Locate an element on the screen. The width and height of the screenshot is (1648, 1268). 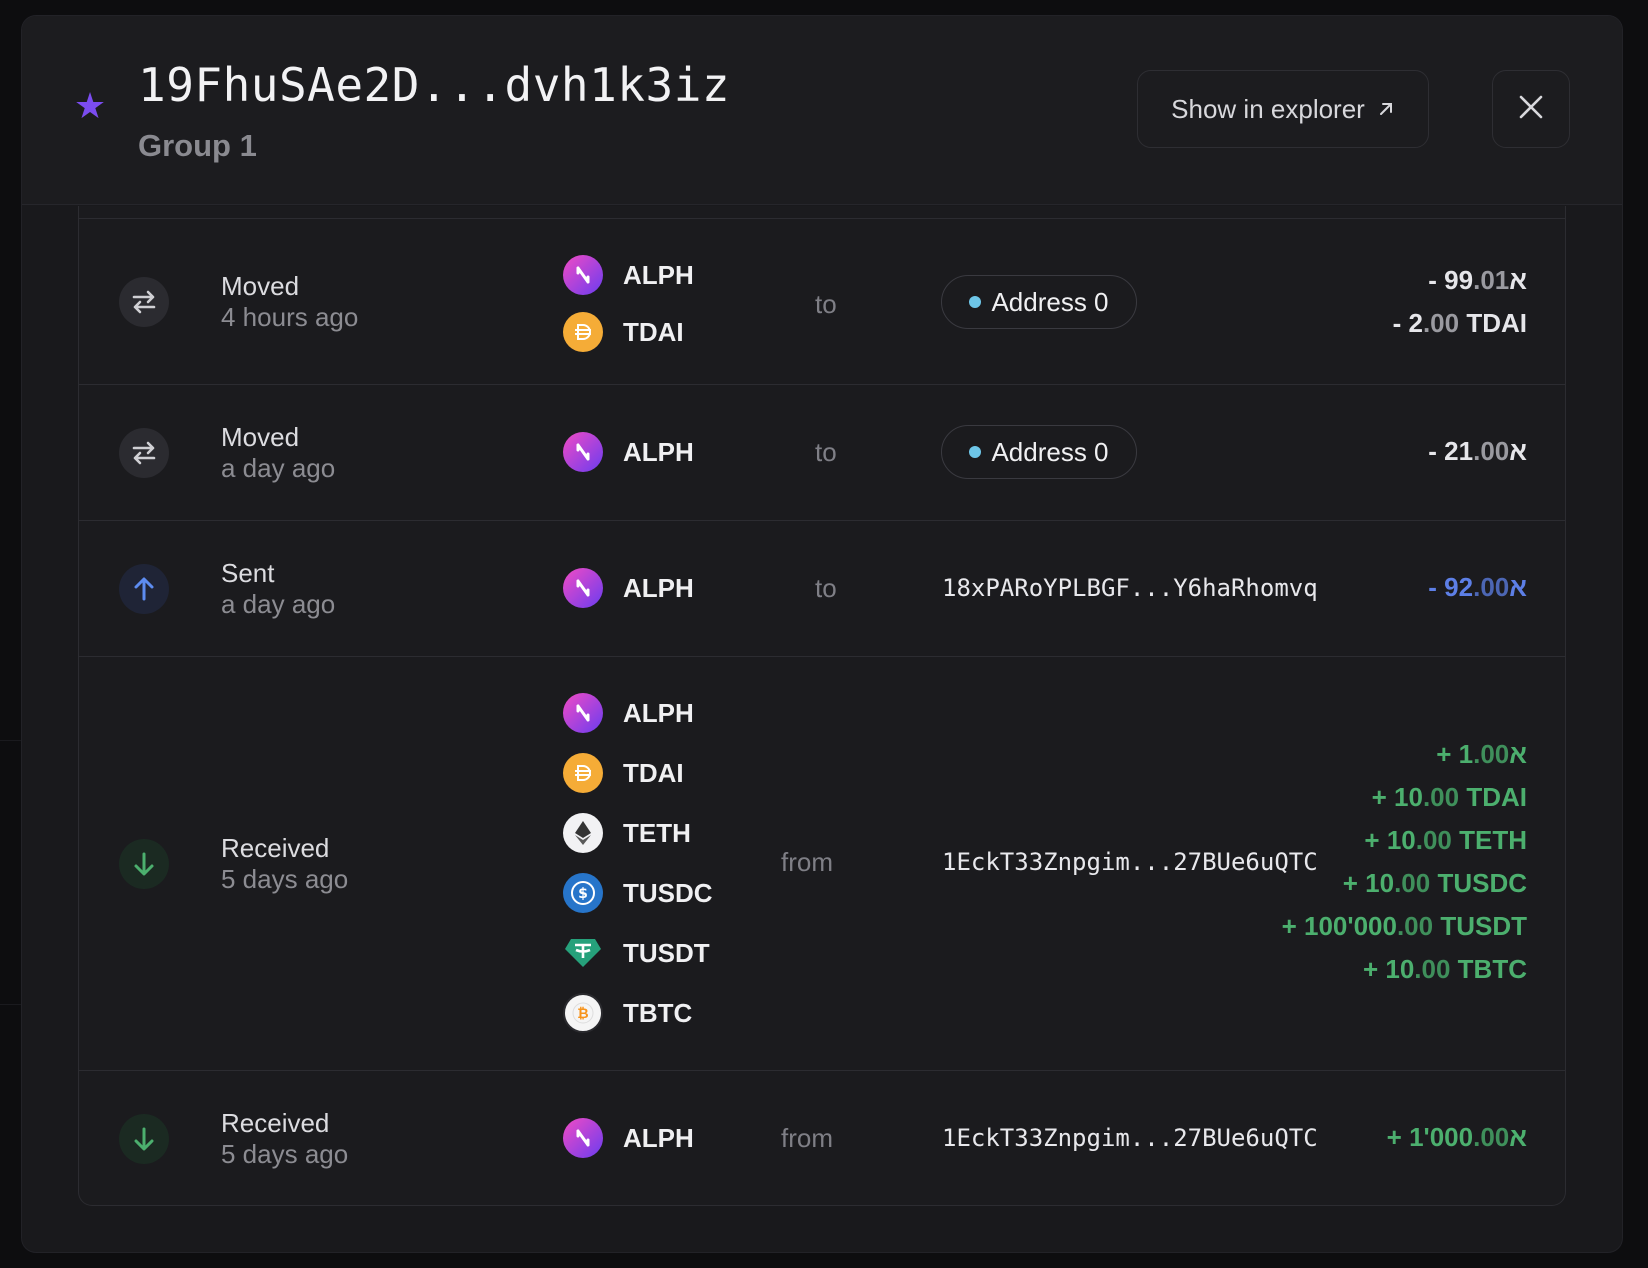
transaction-time: 4 hours ago is located at coordinates (290, 317).